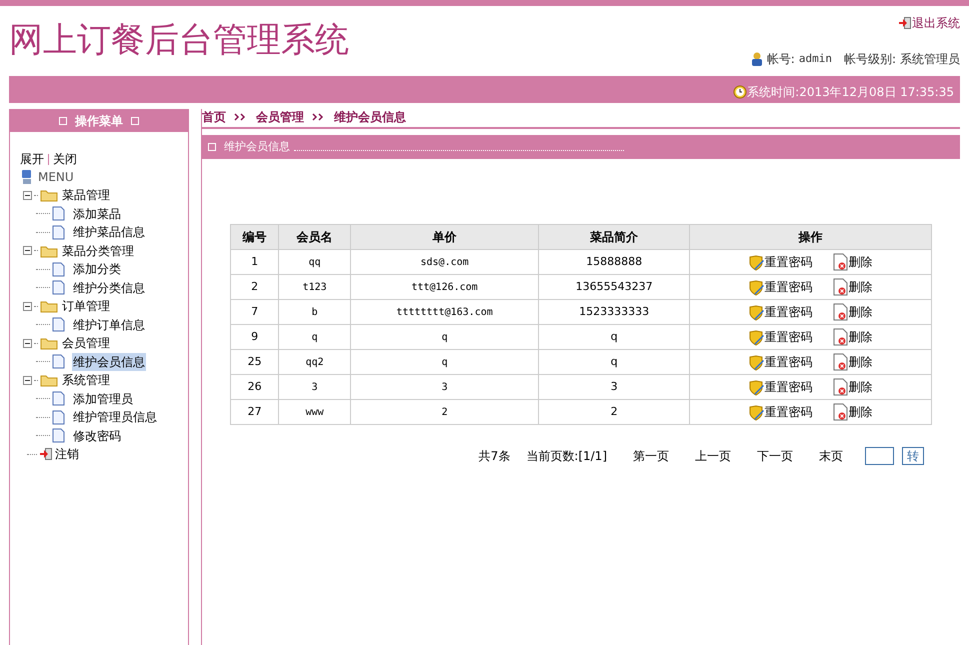 This screenshot has height=645, width=969. What do you see at coordinates (780, 59) in the screenshot?
I see `account-label: 帐号:` at bounding box center [780, 59].